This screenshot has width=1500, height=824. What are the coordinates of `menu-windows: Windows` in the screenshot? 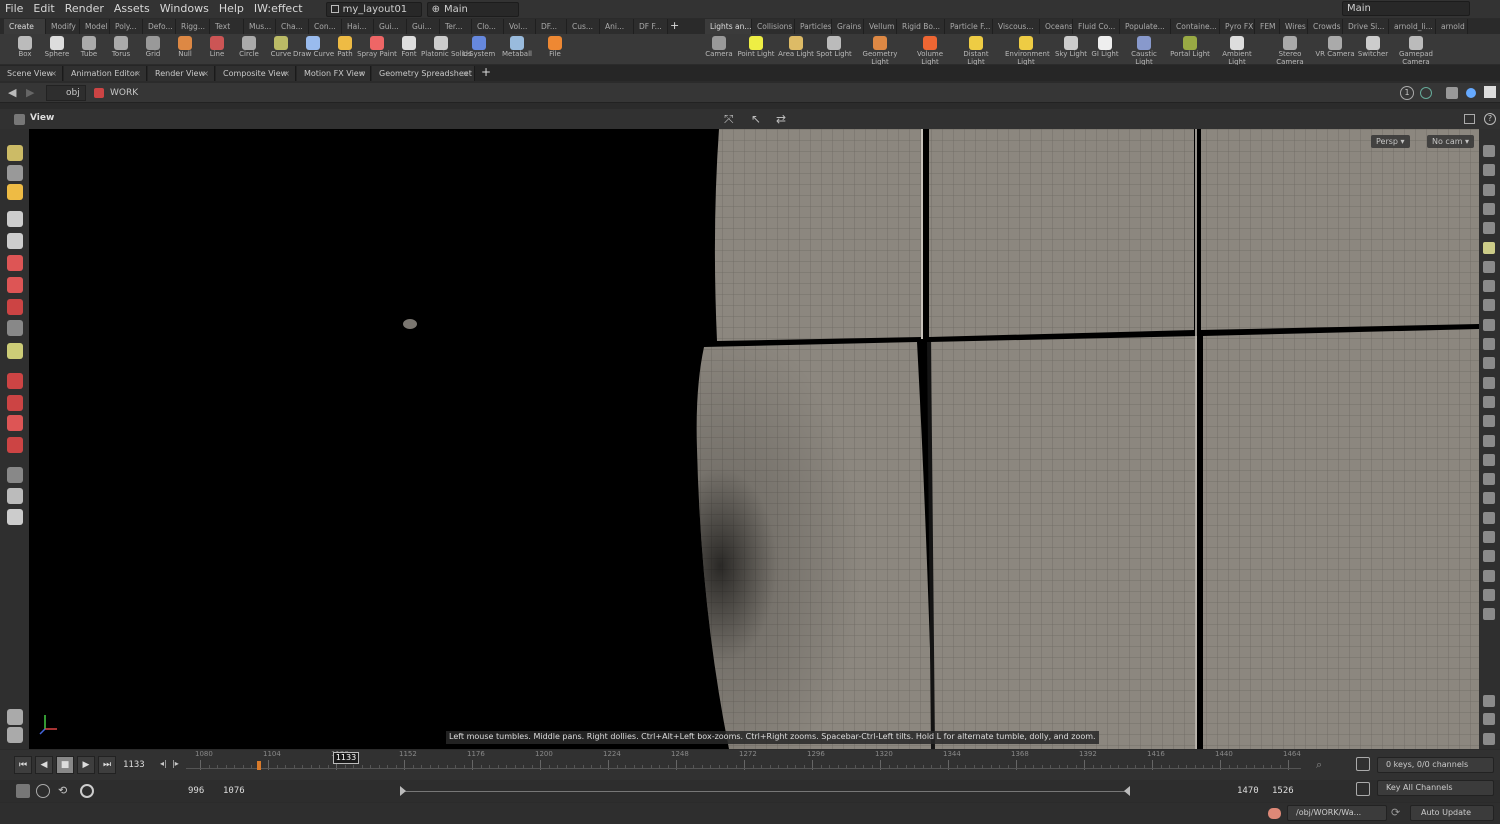 It's located at (184, 9).